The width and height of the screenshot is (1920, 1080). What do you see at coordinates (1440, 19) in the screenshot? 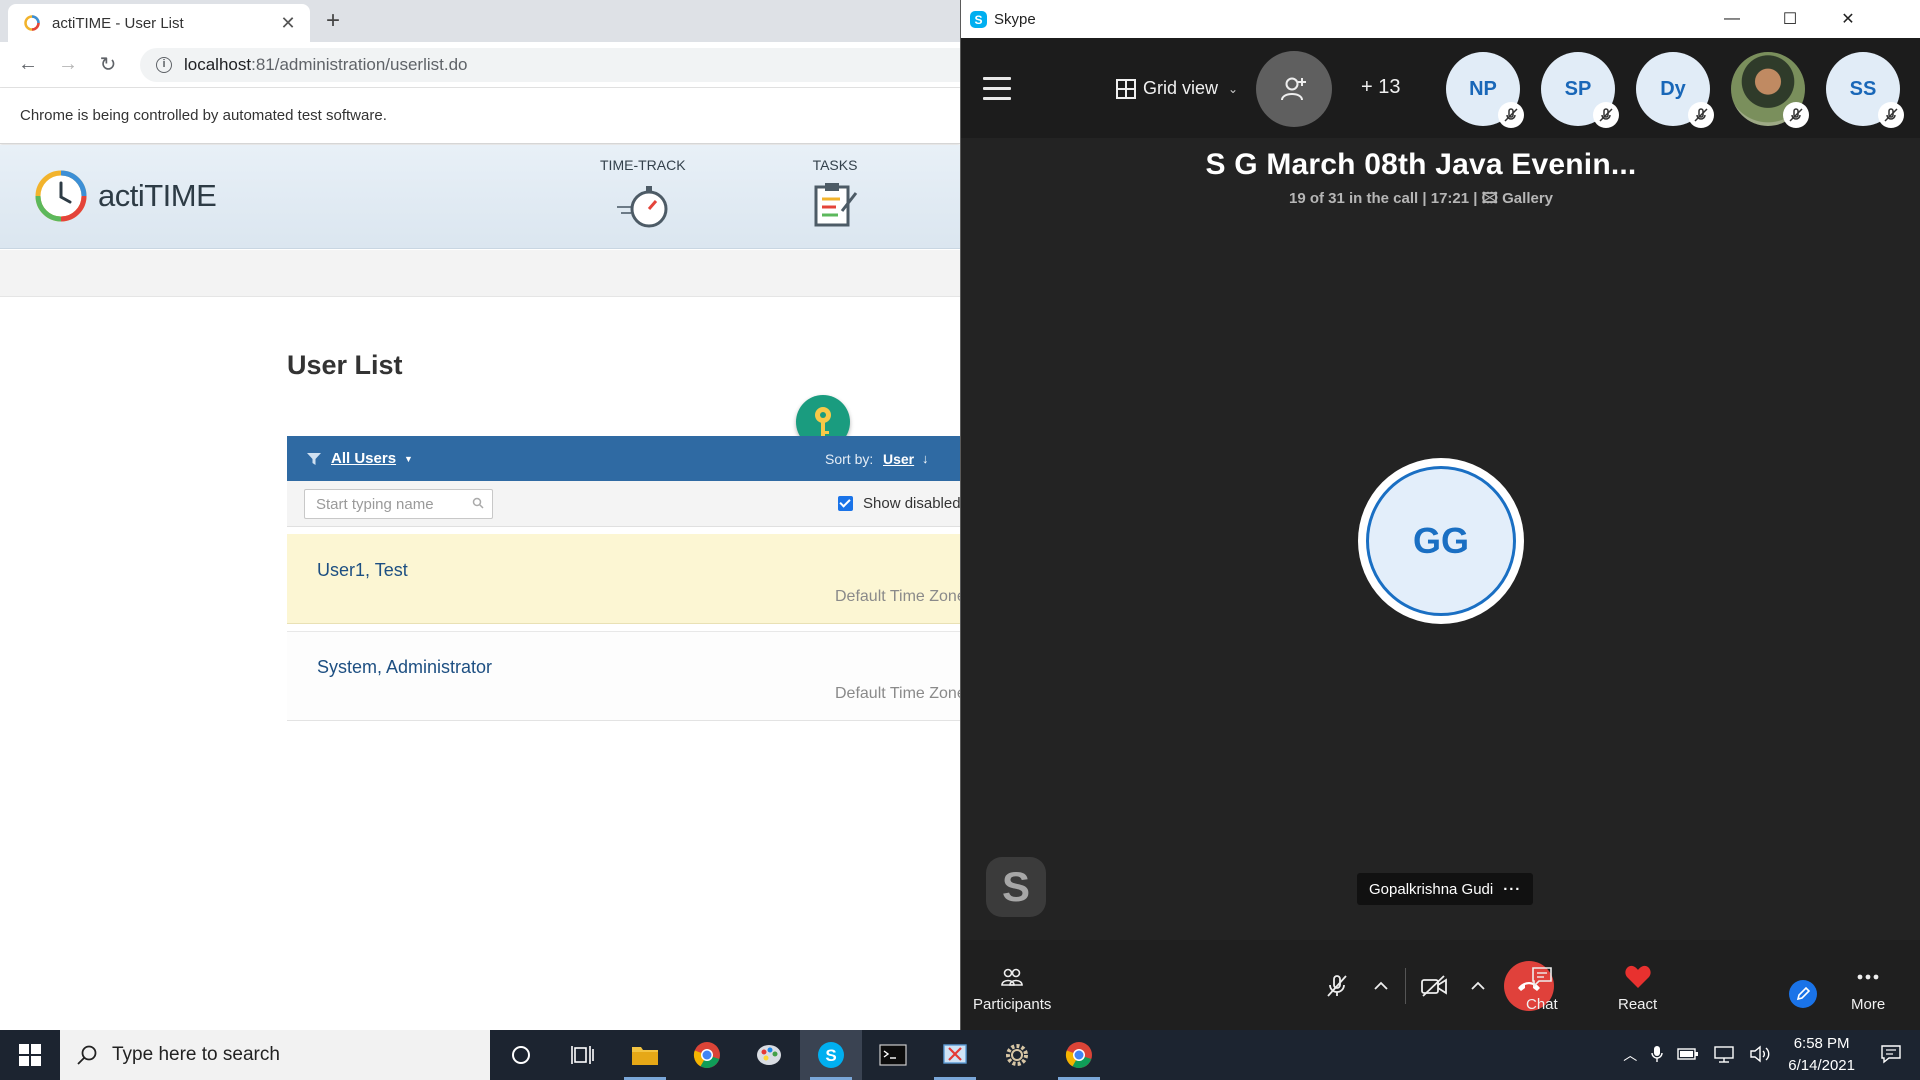
I see `skype-titlebar: S Skype — ☐ ✕` at bounding box center [1440, 19].